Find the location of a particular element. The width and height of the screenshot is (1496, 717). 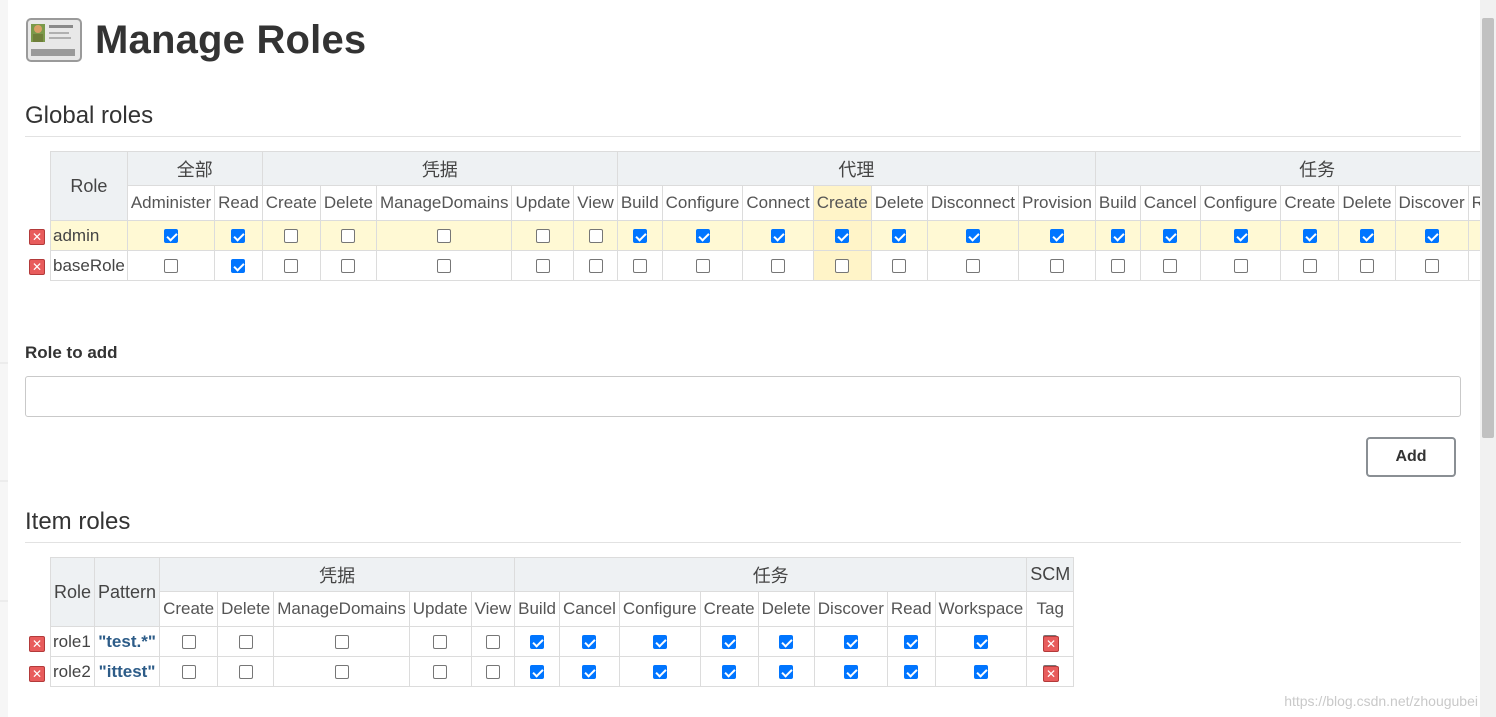

role-name: role1 is located at coordinates (72, 641).